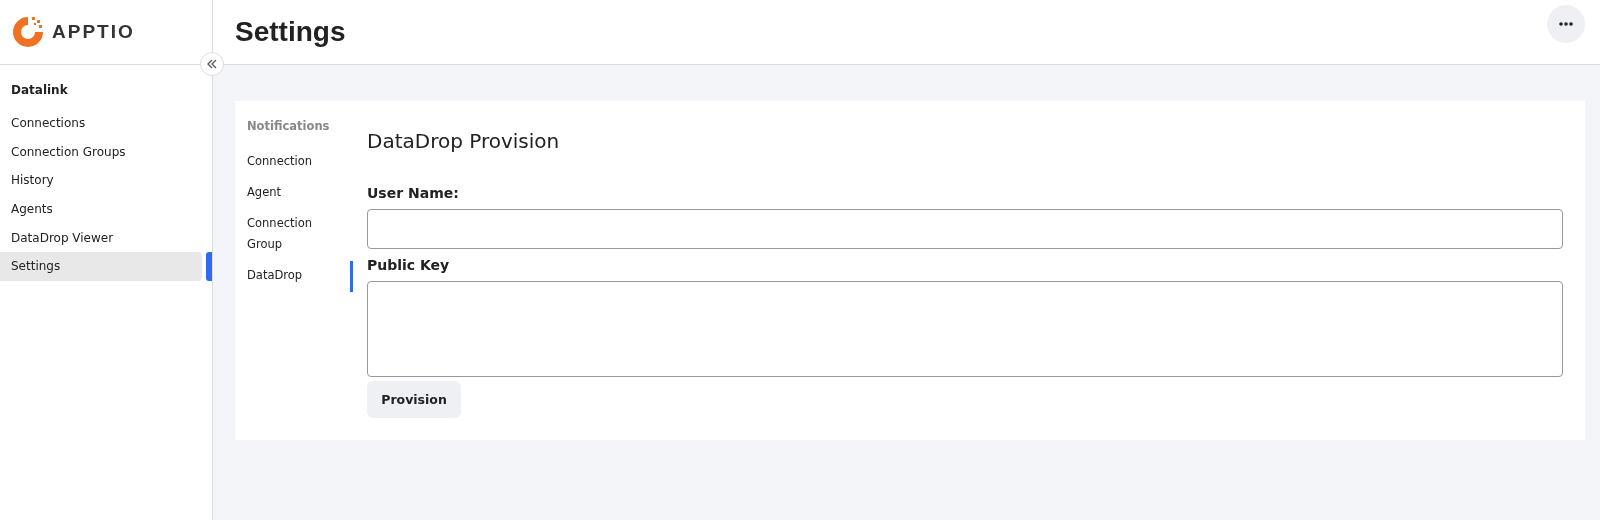  I want to click on logo-ring-icon, so click(28, 32).